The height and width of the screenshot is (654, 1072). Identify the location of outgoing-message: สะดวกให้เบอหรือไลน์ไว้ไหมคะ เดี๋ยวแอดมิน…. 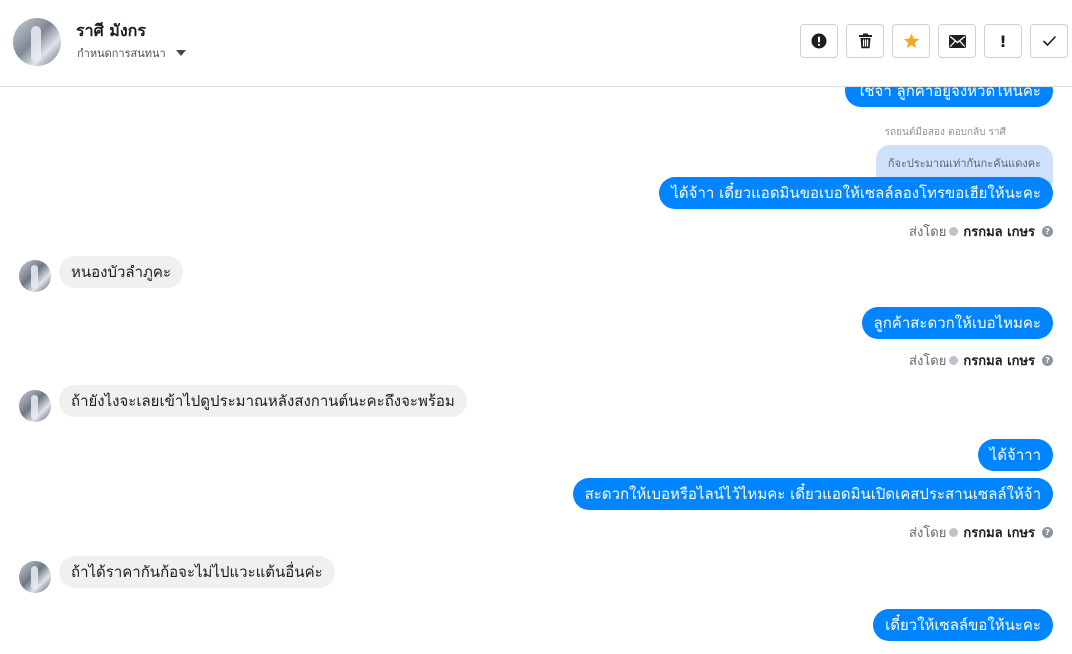
(812, 494).